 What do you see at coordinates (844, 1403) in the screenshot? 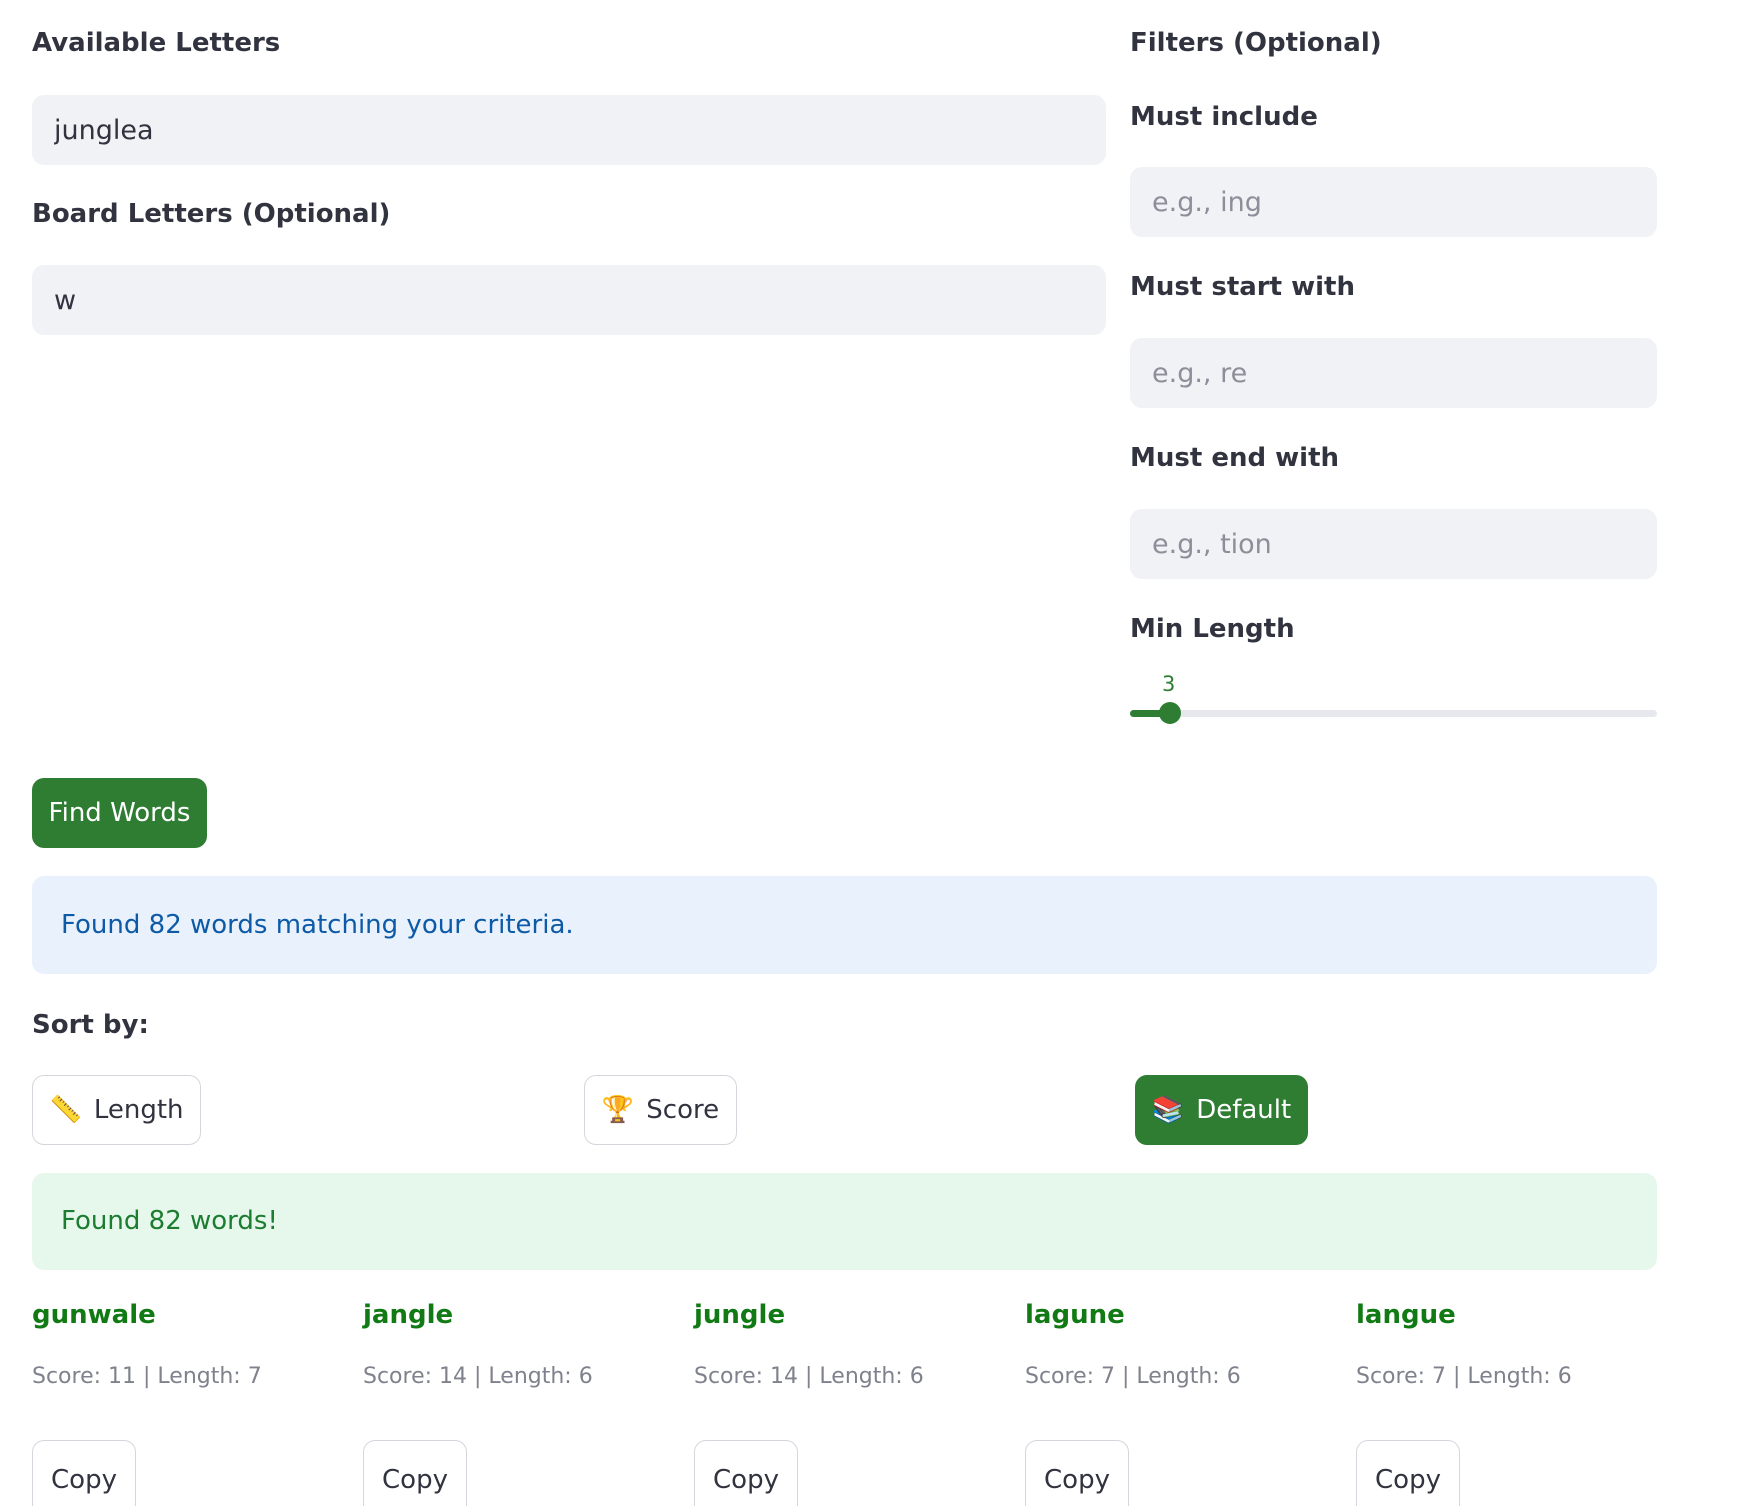
I see `result-card: jungle Score: 14 | Length: 6 Copy` at bounding box center [844, 1403].